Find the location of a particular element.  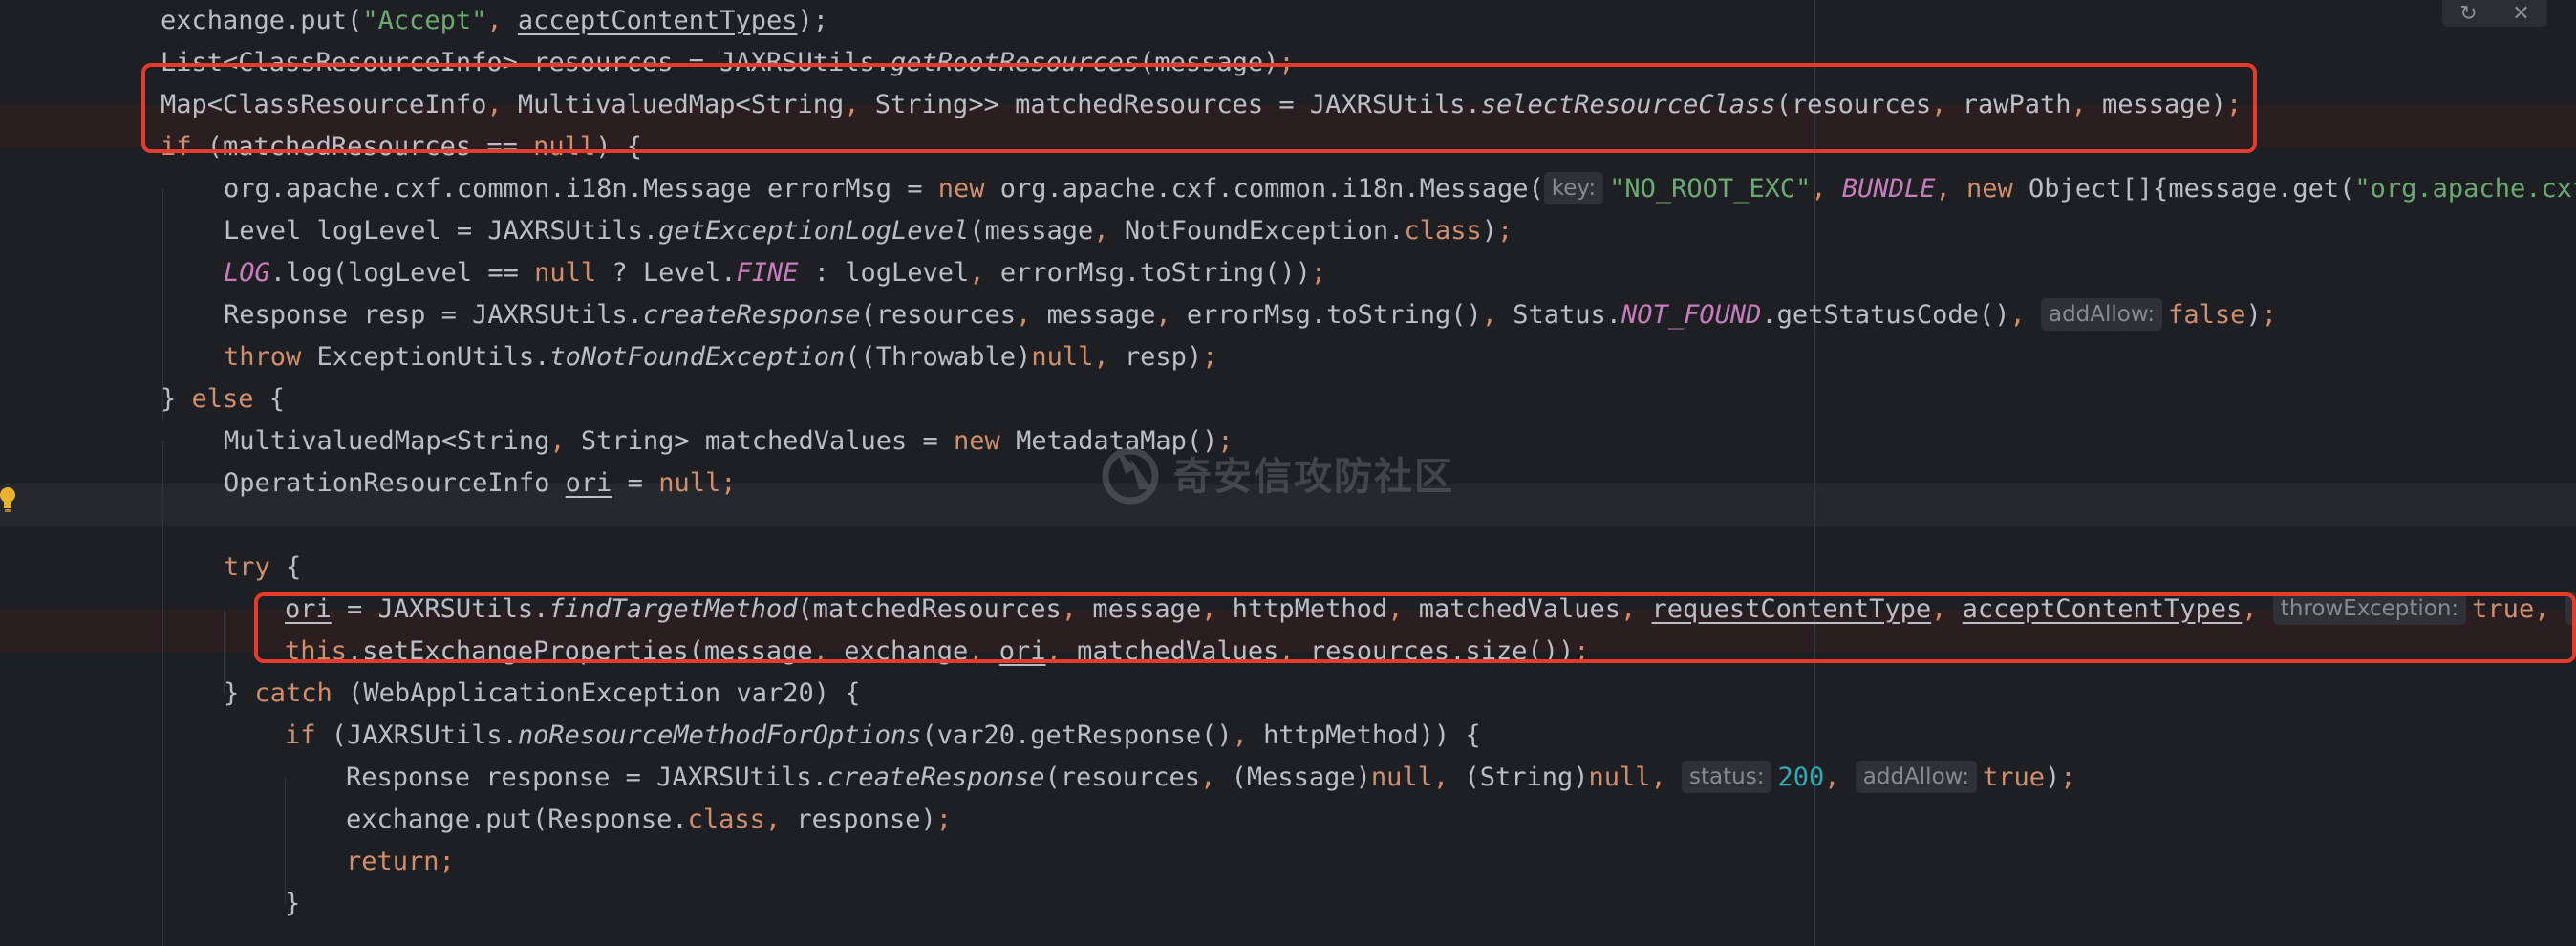

code-token: errorMsg.toString()) is located at coordinates (1155, 273).